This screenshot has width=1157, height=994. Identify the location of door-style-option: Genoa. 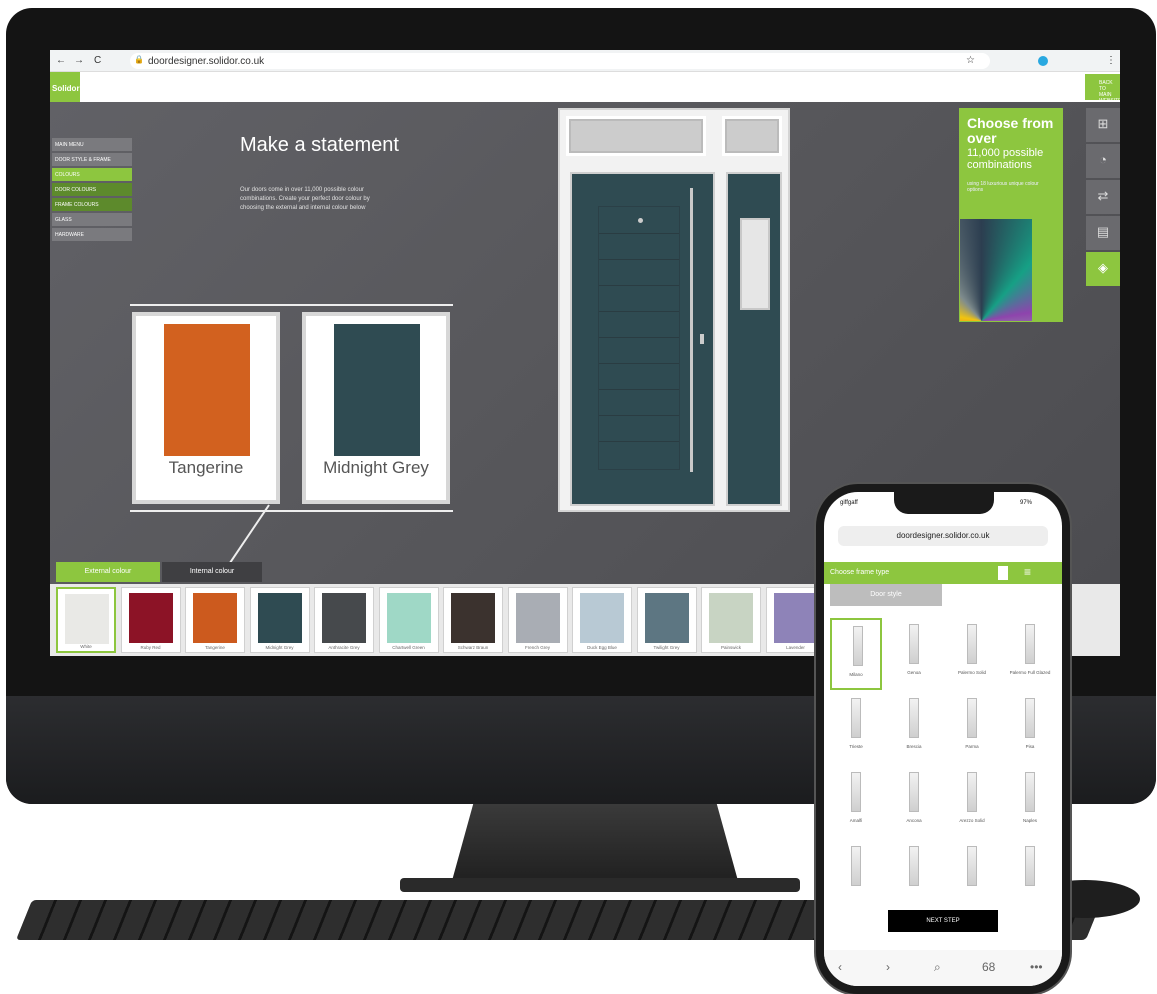
(914, 654).